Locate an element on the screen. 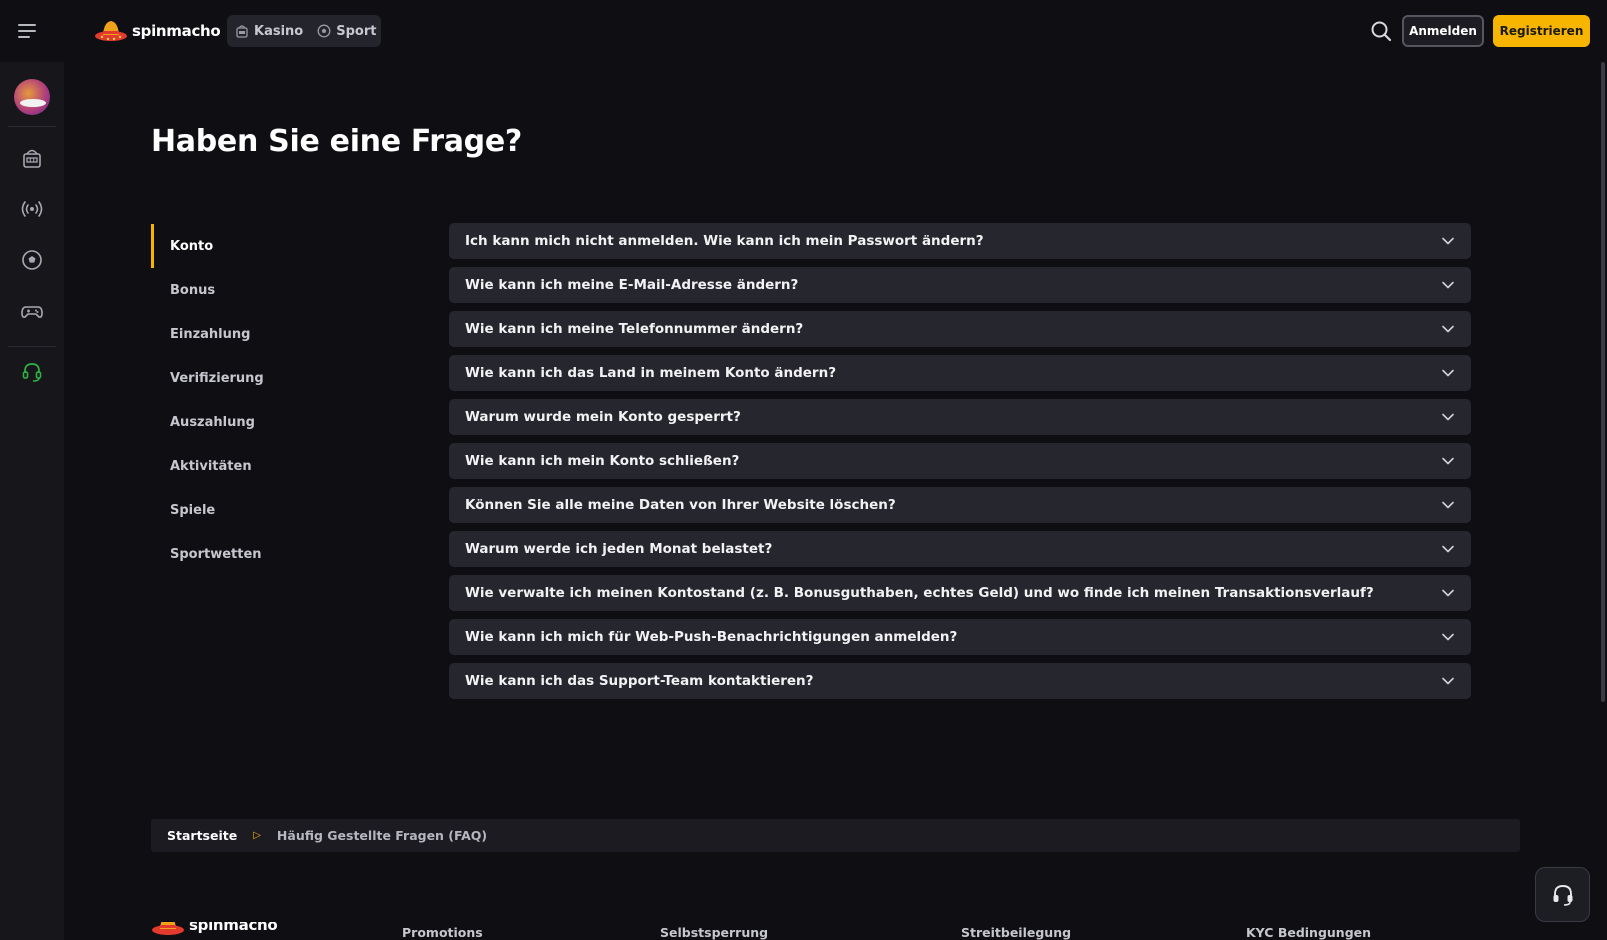 This screenshot has height=940, width=1607. rail-games is located at coordinates (32, 311).